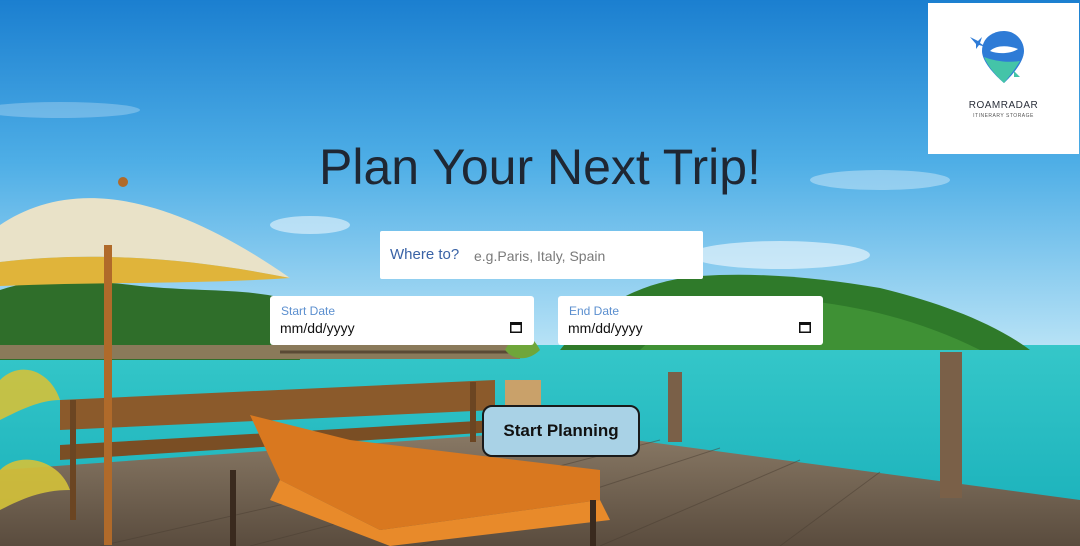 This screenshot has width=1080, height=546. I want to click on brand-logo-card: ROAMRADAR ITINERARY STORAGE, so click(1003, 78).